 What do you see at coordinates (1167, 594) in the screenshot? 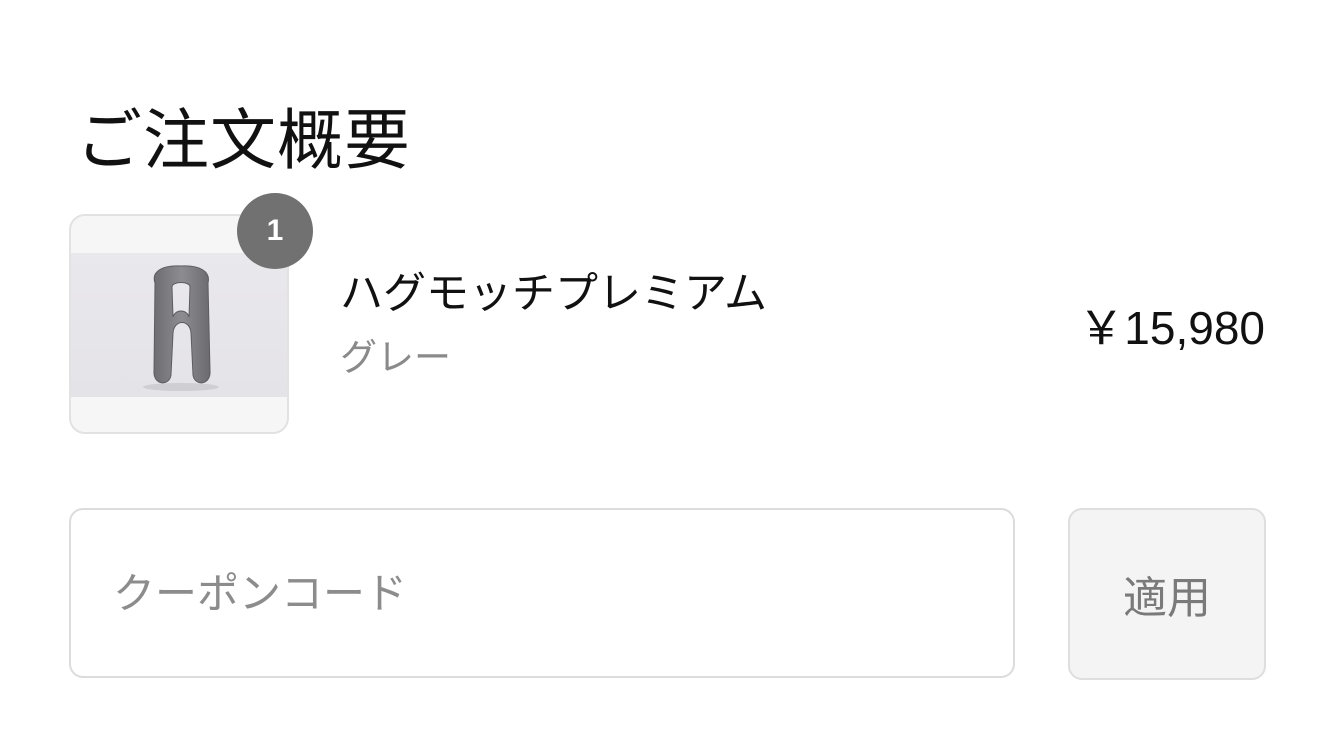
I see `apply-coupon-button: 適用` at bounding box center [1167, 594].